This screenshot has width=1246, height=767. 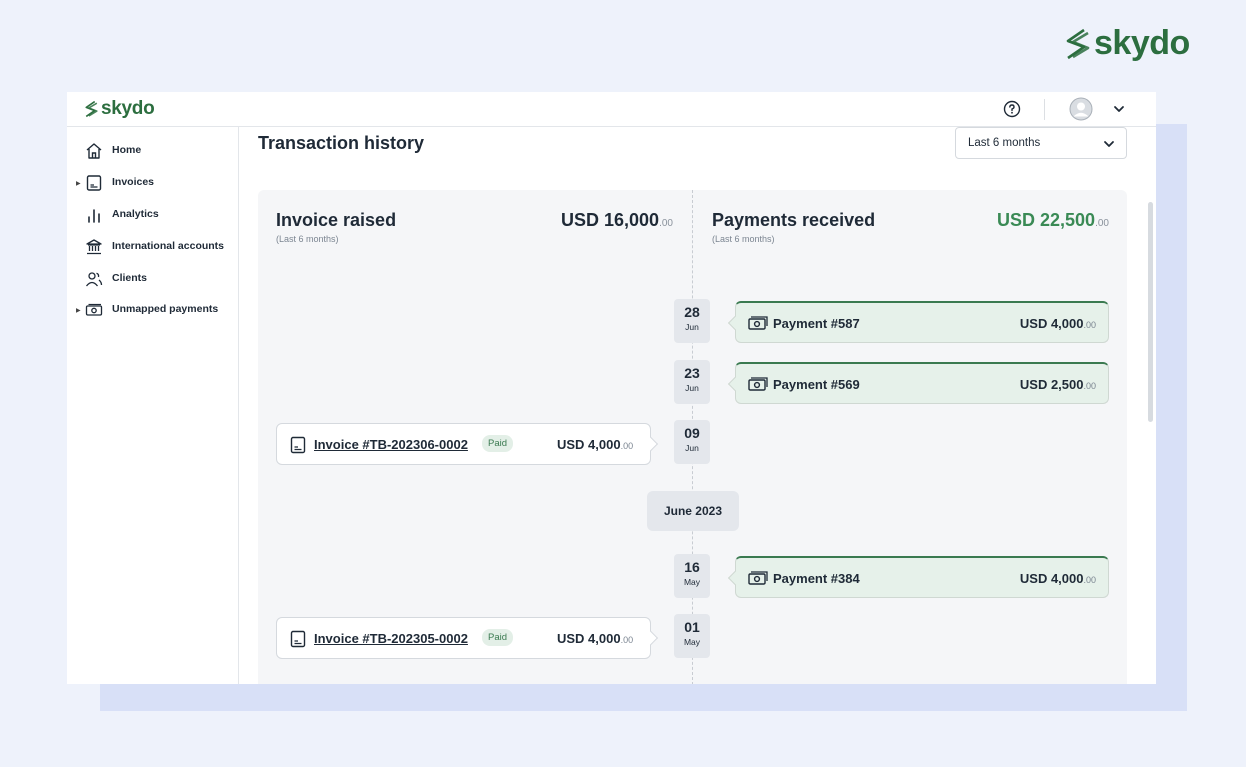 What do you see at coordinates (130, 278) in the screenshot?
I see `sidebar-item-label: Clients` at bounding box center [130, 278].